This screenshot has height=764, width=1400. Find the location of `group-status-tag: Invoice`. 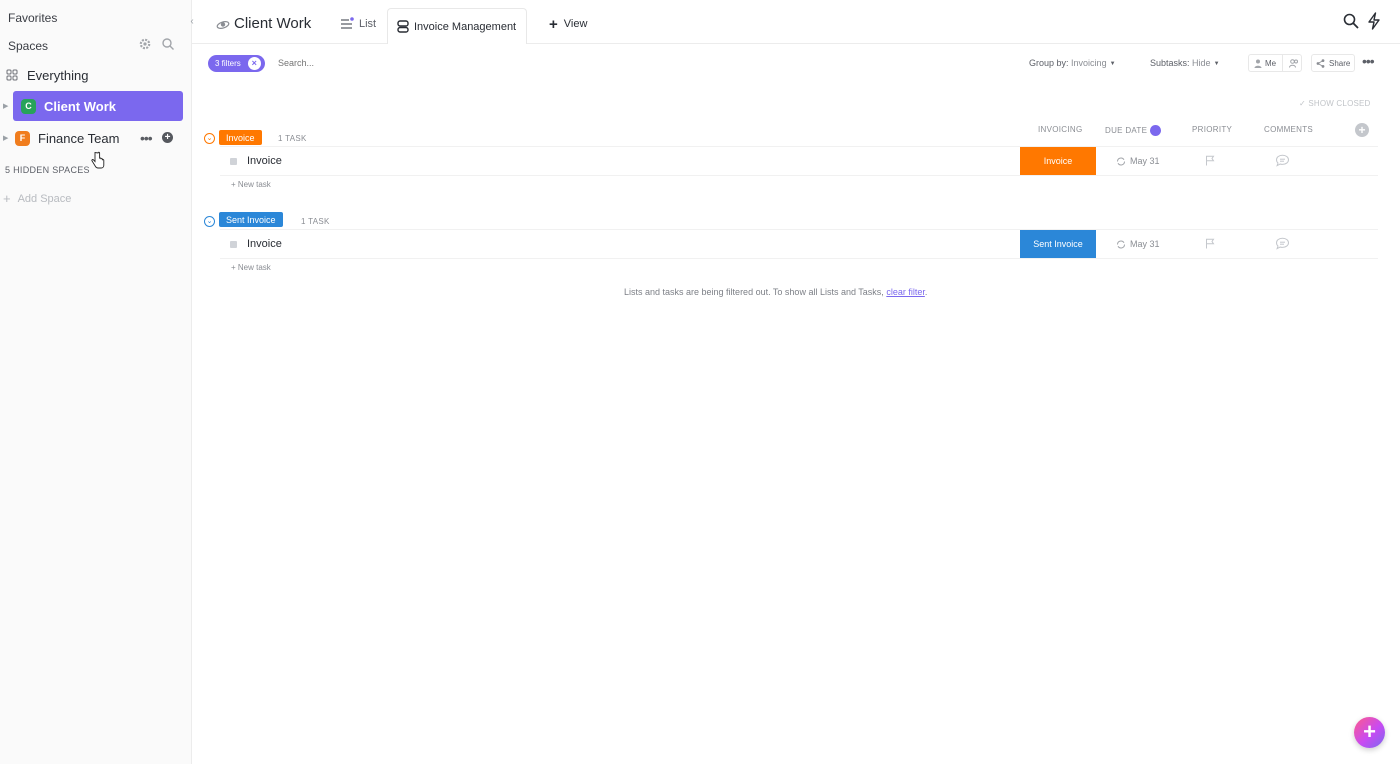

group-status-tag: Invoice is located at coordinates (240, 137).